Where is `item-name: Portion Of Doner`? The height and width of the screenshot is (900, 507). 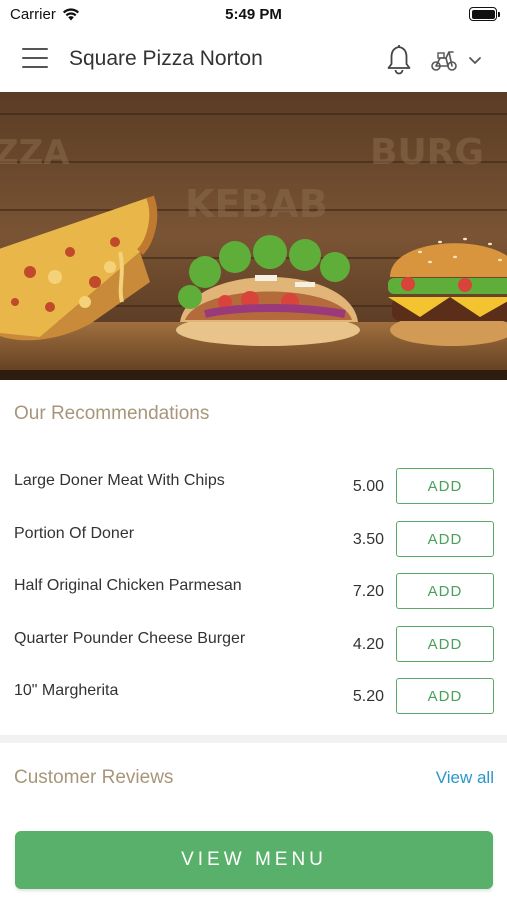
item-name: Portion Of Doner is located at coordinates (74, 533).